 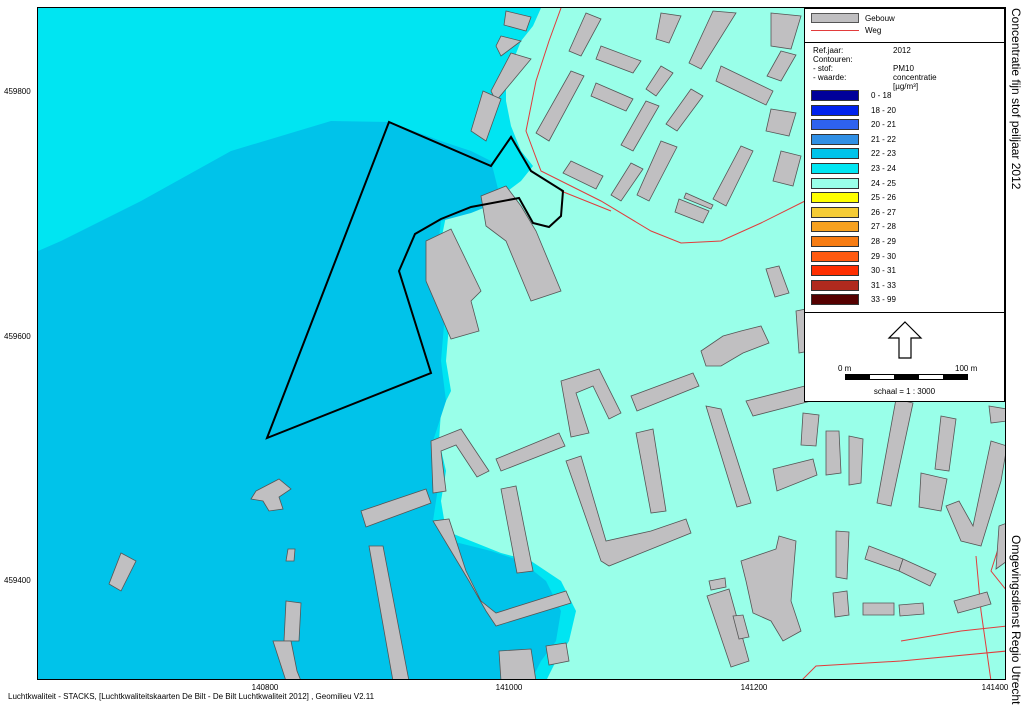 What do you see at coordinates (883, 110) in the screenshot?
I see `class-label: 18 - 20` at bounding box center [883, 110].